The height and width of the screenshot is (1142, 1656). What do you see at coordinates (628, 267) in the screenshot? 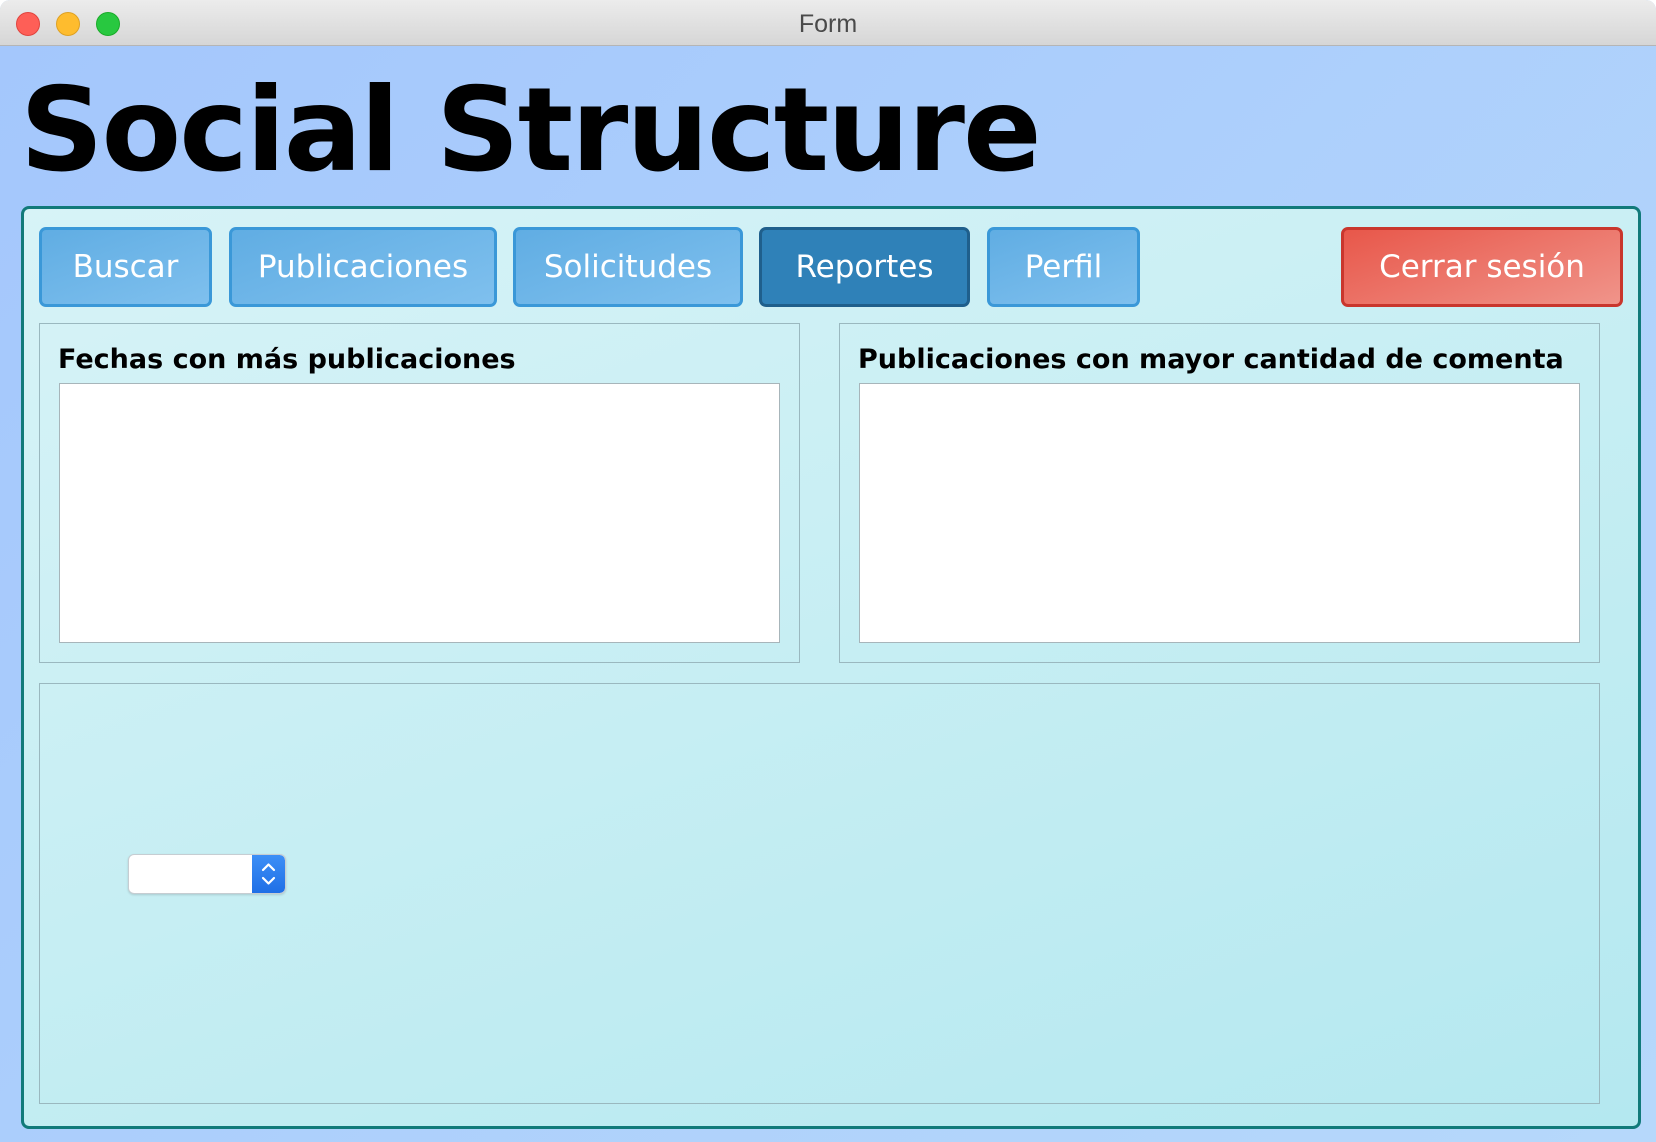
I see `nav-button-solicitudes: Solicitudes` at bounding box center [628, 267].